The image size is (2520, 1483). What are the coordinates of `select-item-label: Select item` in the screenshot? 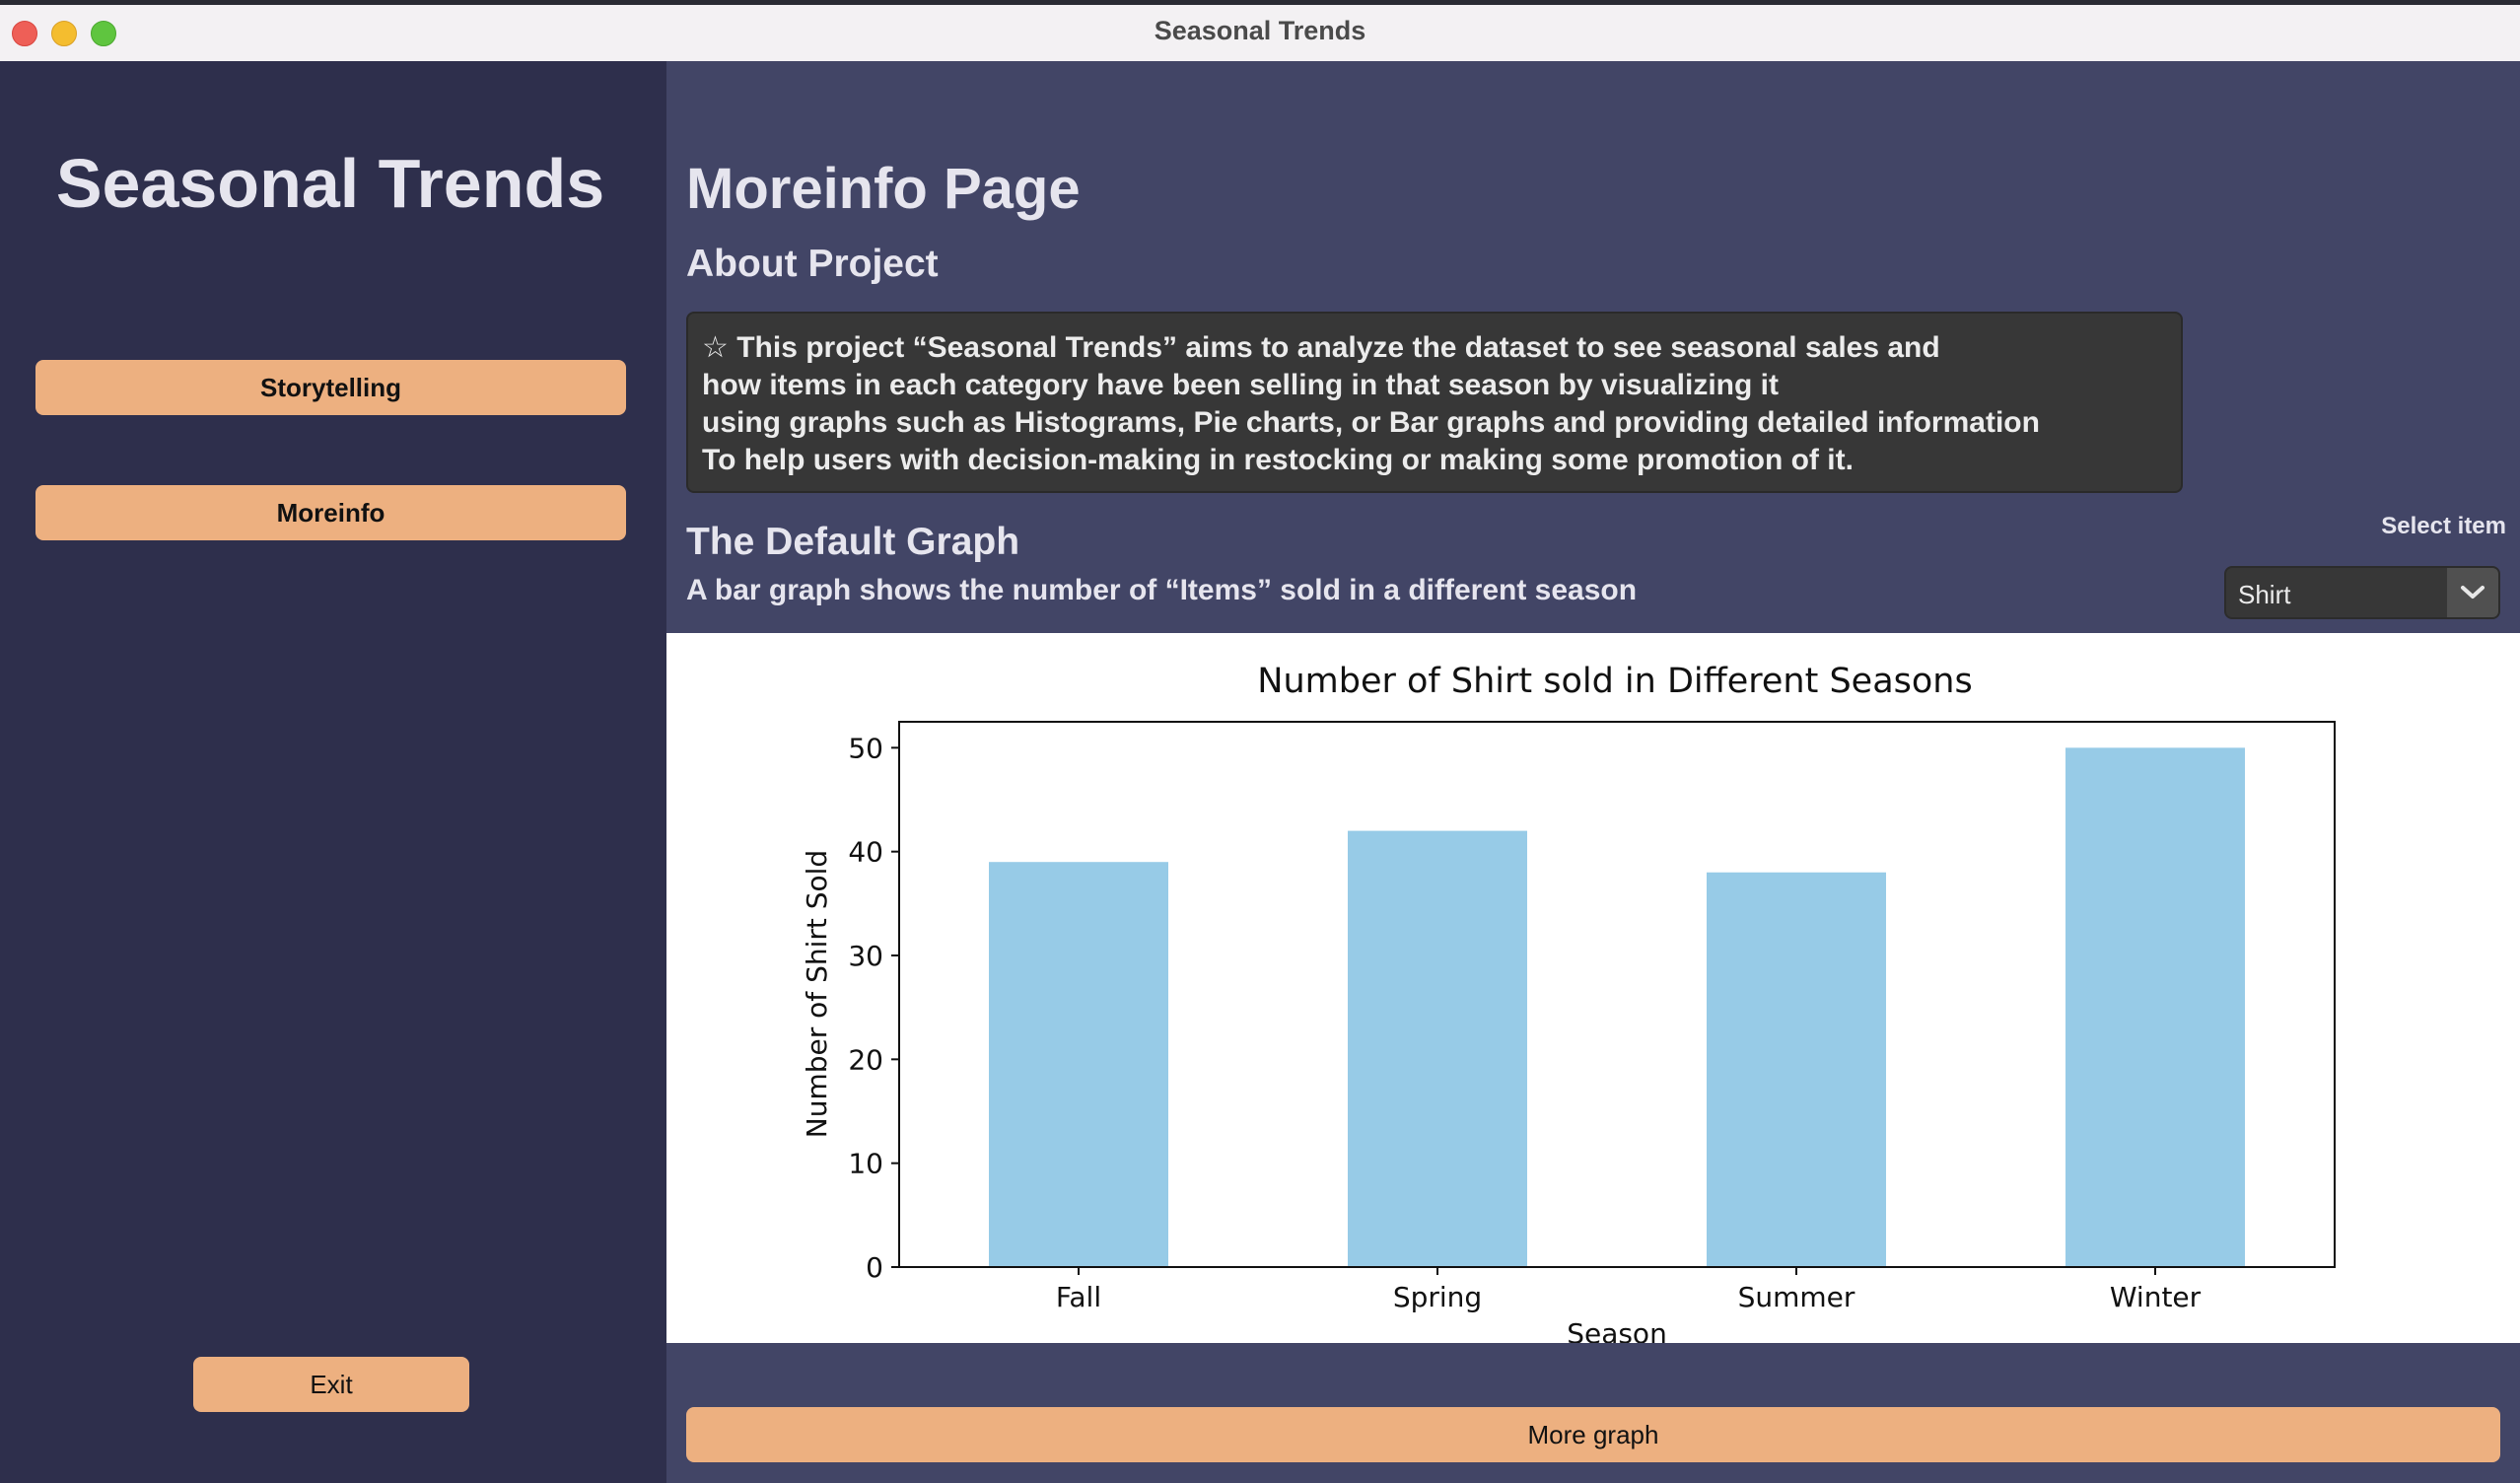 It's located at (2443, 526).